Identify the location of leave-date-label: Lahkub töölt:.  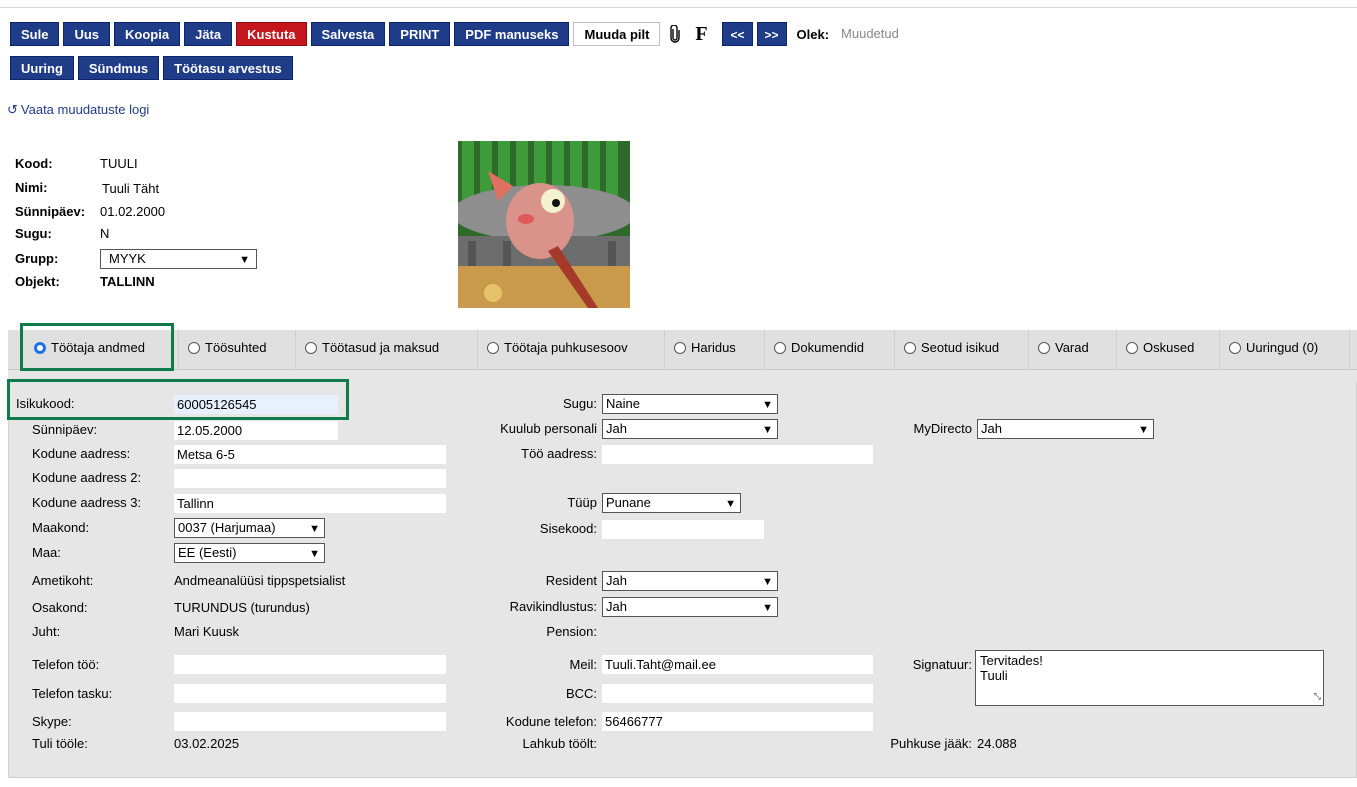
(559, 743).